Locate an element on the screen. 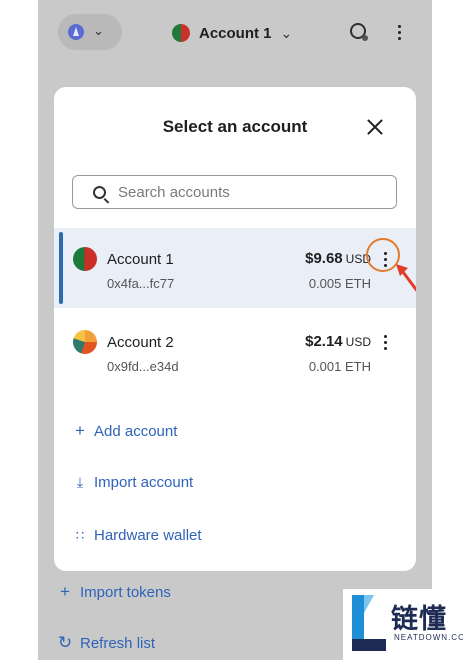  refresh-list-link: ↻ Refresh list is located at coordinates (105, 643).